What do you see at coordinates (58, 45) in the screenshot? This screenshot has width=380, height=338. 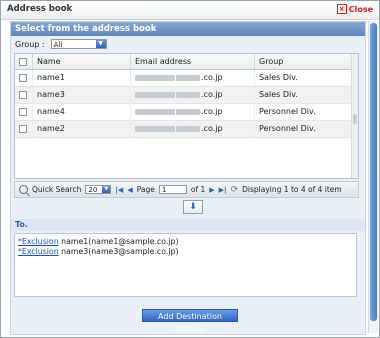 I see `group-selected-value: All` at bounding box center [58, 45].